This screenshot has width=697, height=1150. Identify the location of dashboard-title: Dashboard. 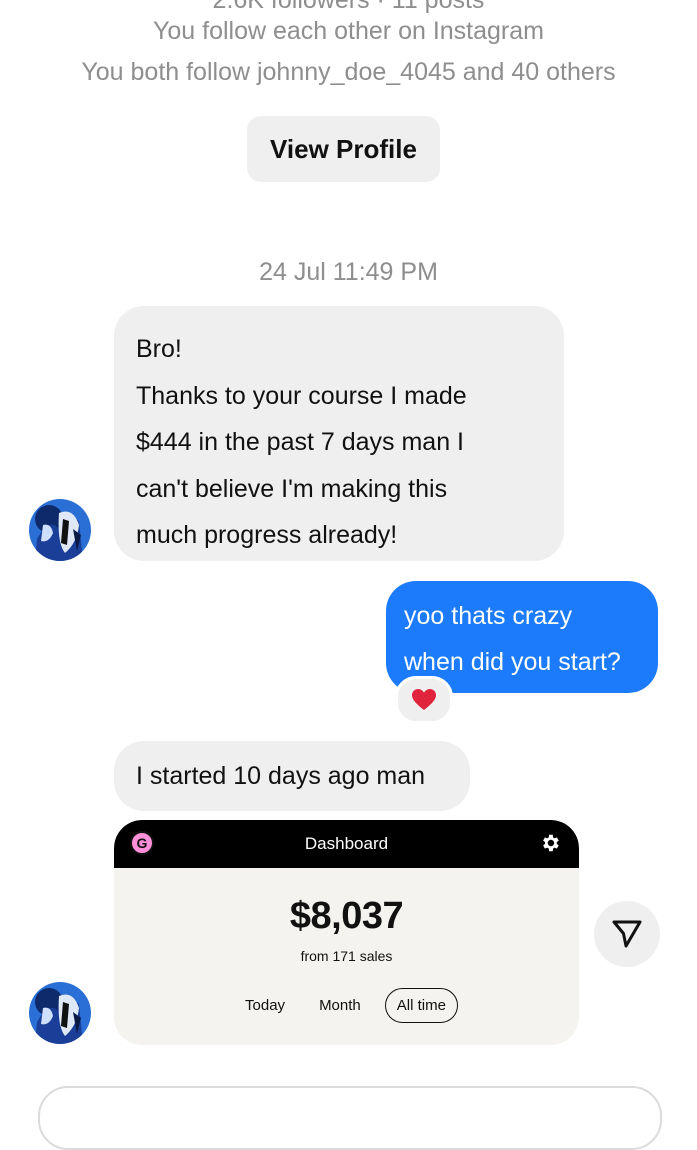
(346, 843).